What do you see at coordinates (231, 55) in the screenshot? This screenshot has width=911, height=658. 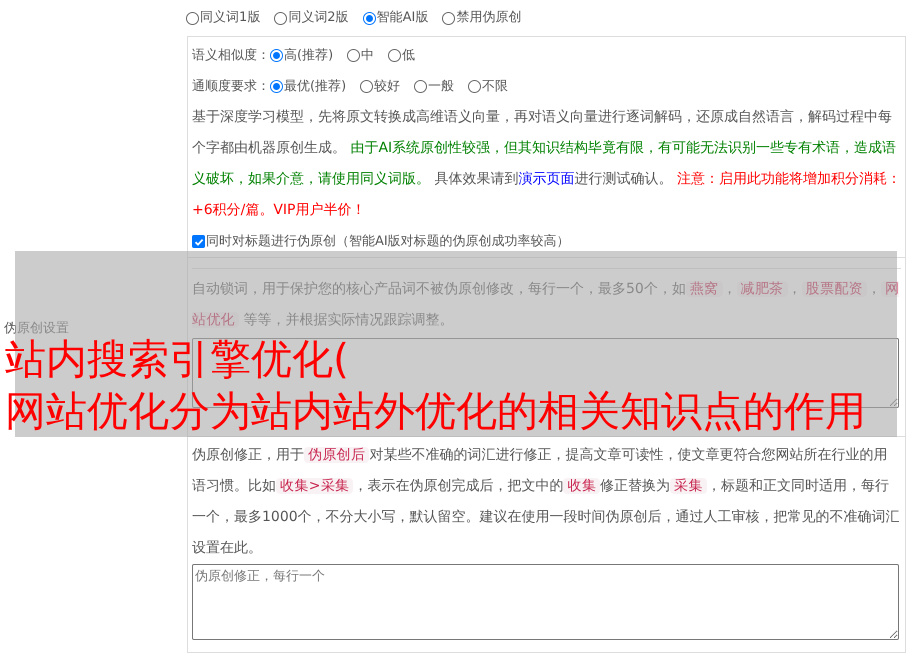 I see `field-label: 语义相似度：` at bounding box center [231, 55].